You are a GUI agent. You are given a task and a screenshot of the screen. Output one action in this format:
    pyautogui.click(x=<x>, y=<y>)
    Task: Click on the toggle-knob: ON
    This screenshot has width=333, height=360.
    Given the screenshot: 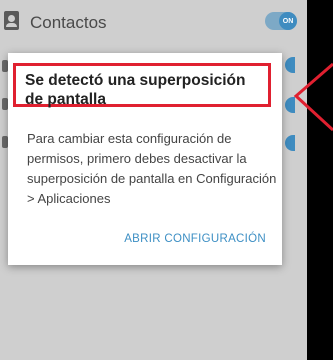 What is the action you would take?
    pyautogui.click(x=288, y=21)
    